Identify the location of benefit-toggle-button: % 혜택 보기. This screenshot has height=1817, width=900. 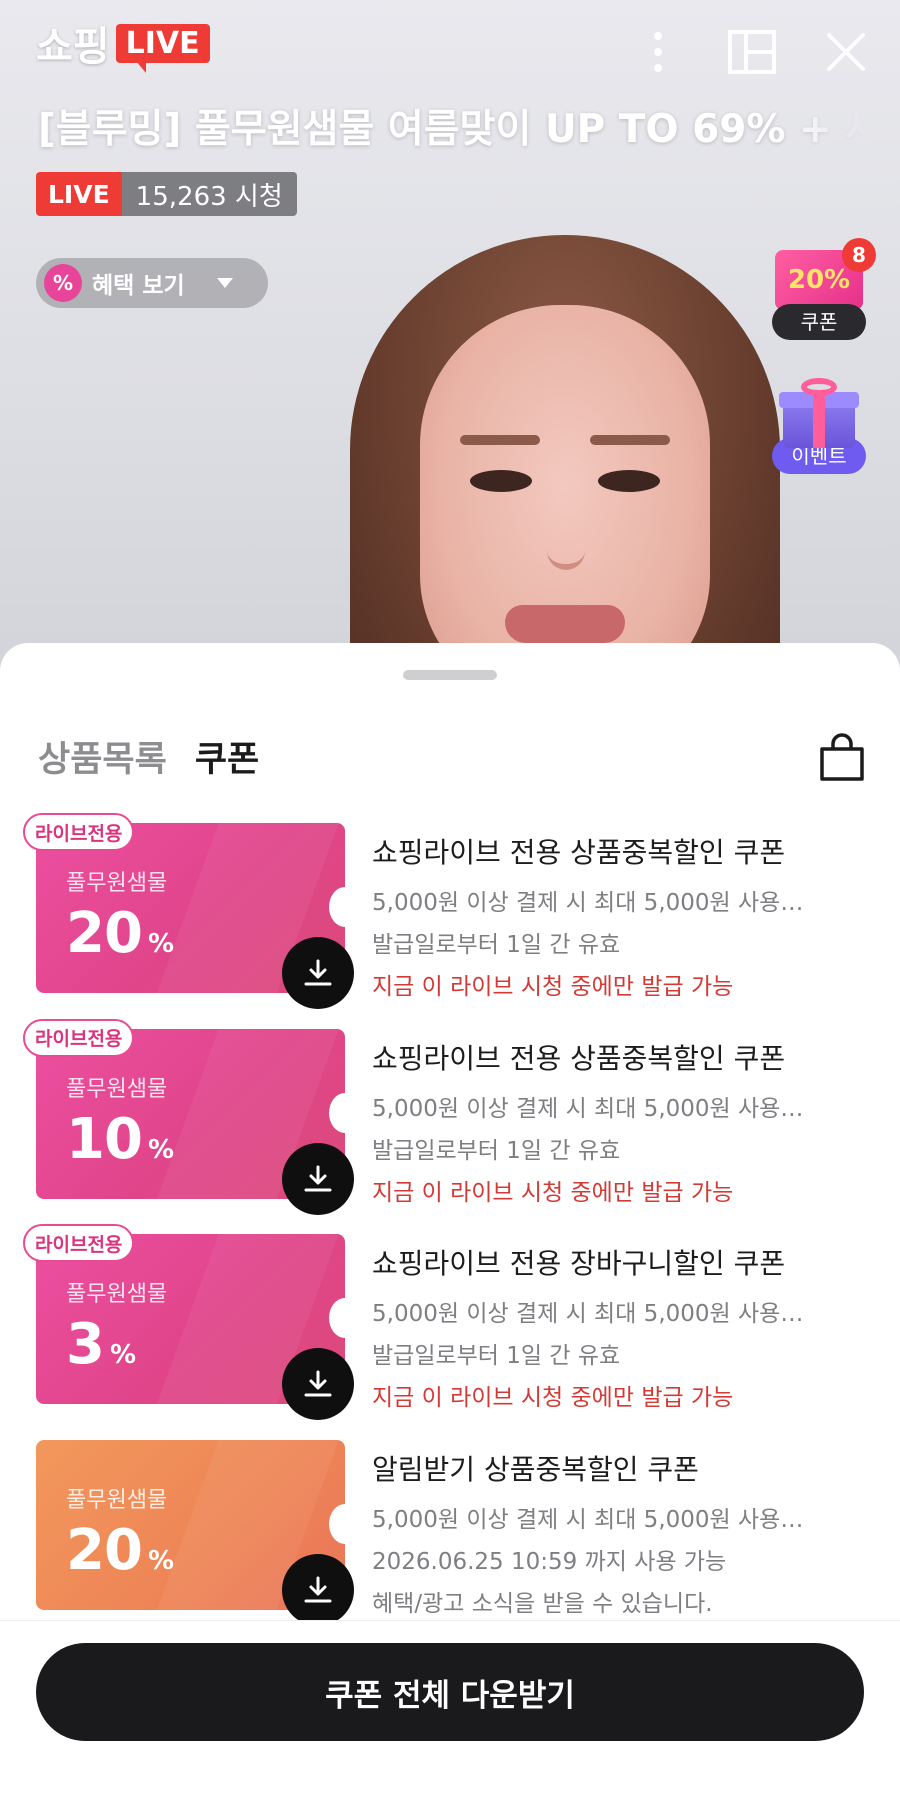
(152, 283).